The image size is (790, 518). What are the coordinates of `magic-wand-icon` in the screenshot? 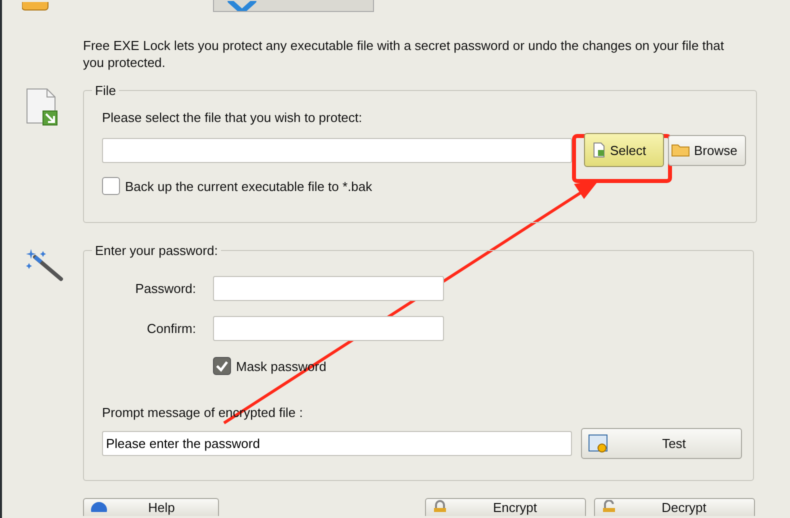 It's located at (45, 265).